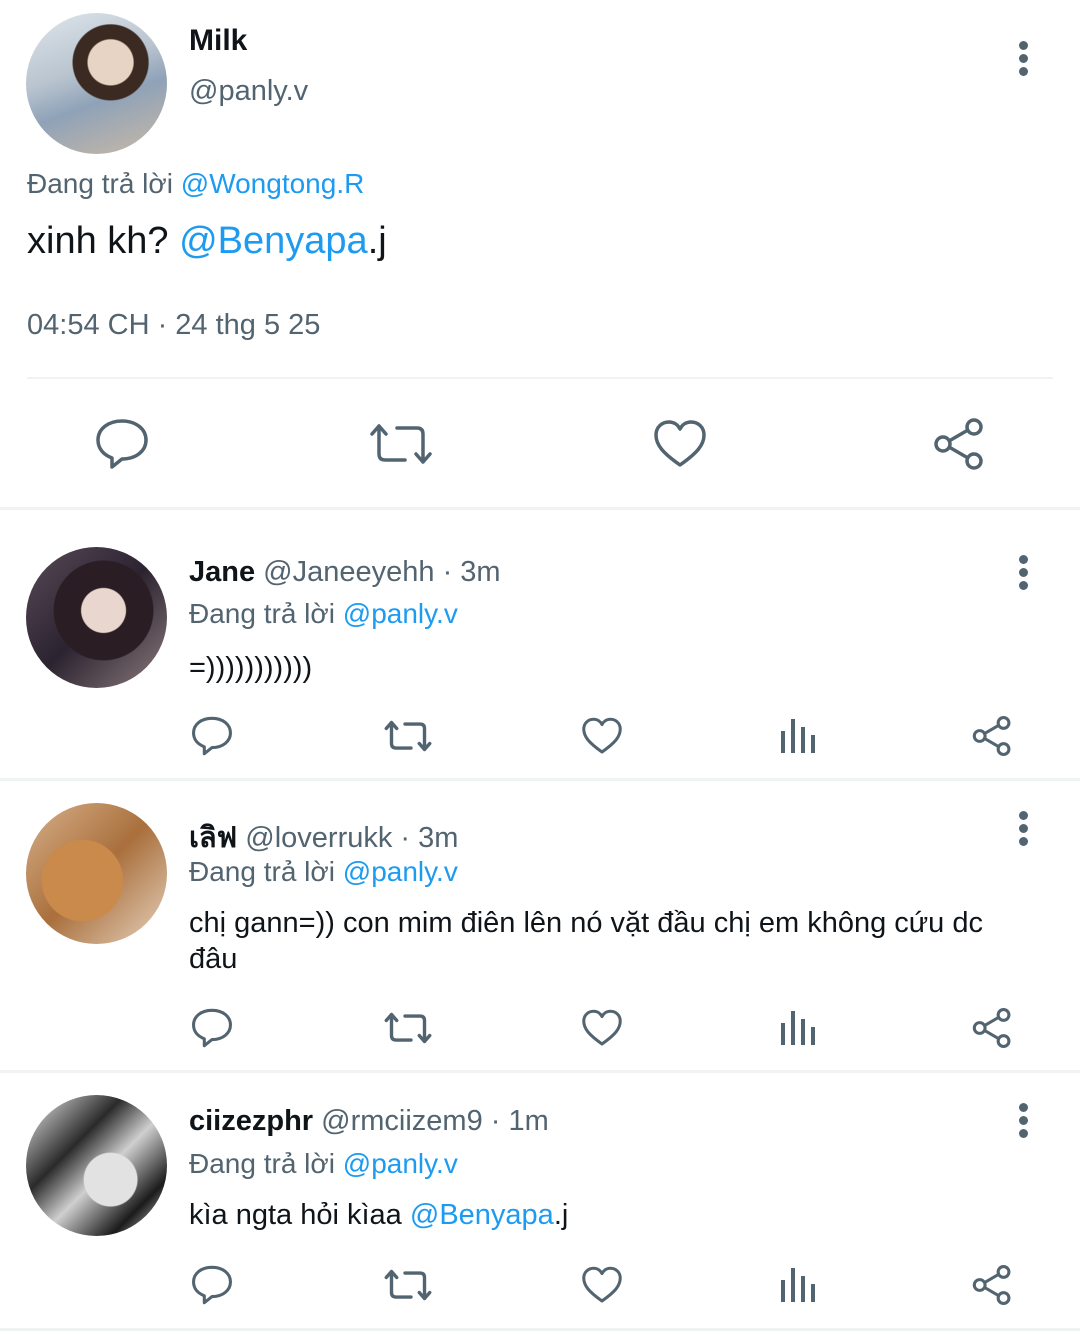 The image size is (1080, 1334). What do you see at coordinates (251, 668) in the screenshot?
I see `tweet-text: =)))))))))))` at bounding box center [251, 668].